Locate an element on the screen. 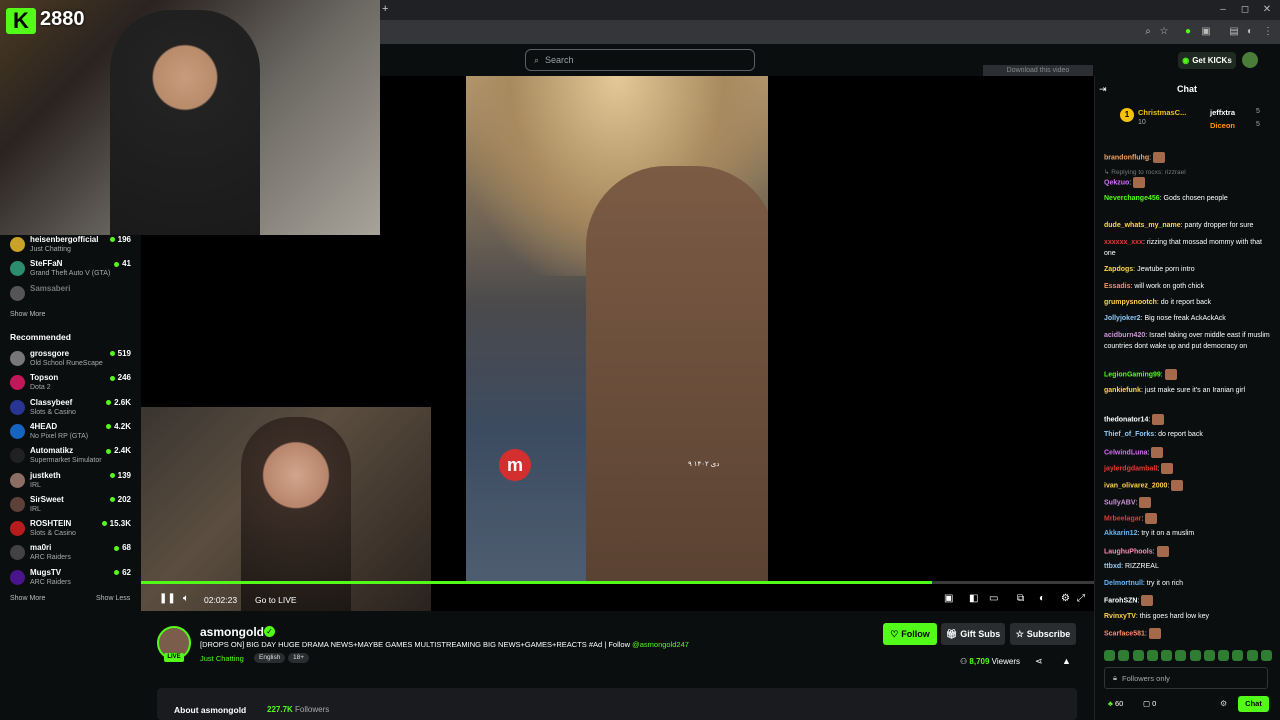  chat-username: ttbxd is located at coordinates (1112, 566).